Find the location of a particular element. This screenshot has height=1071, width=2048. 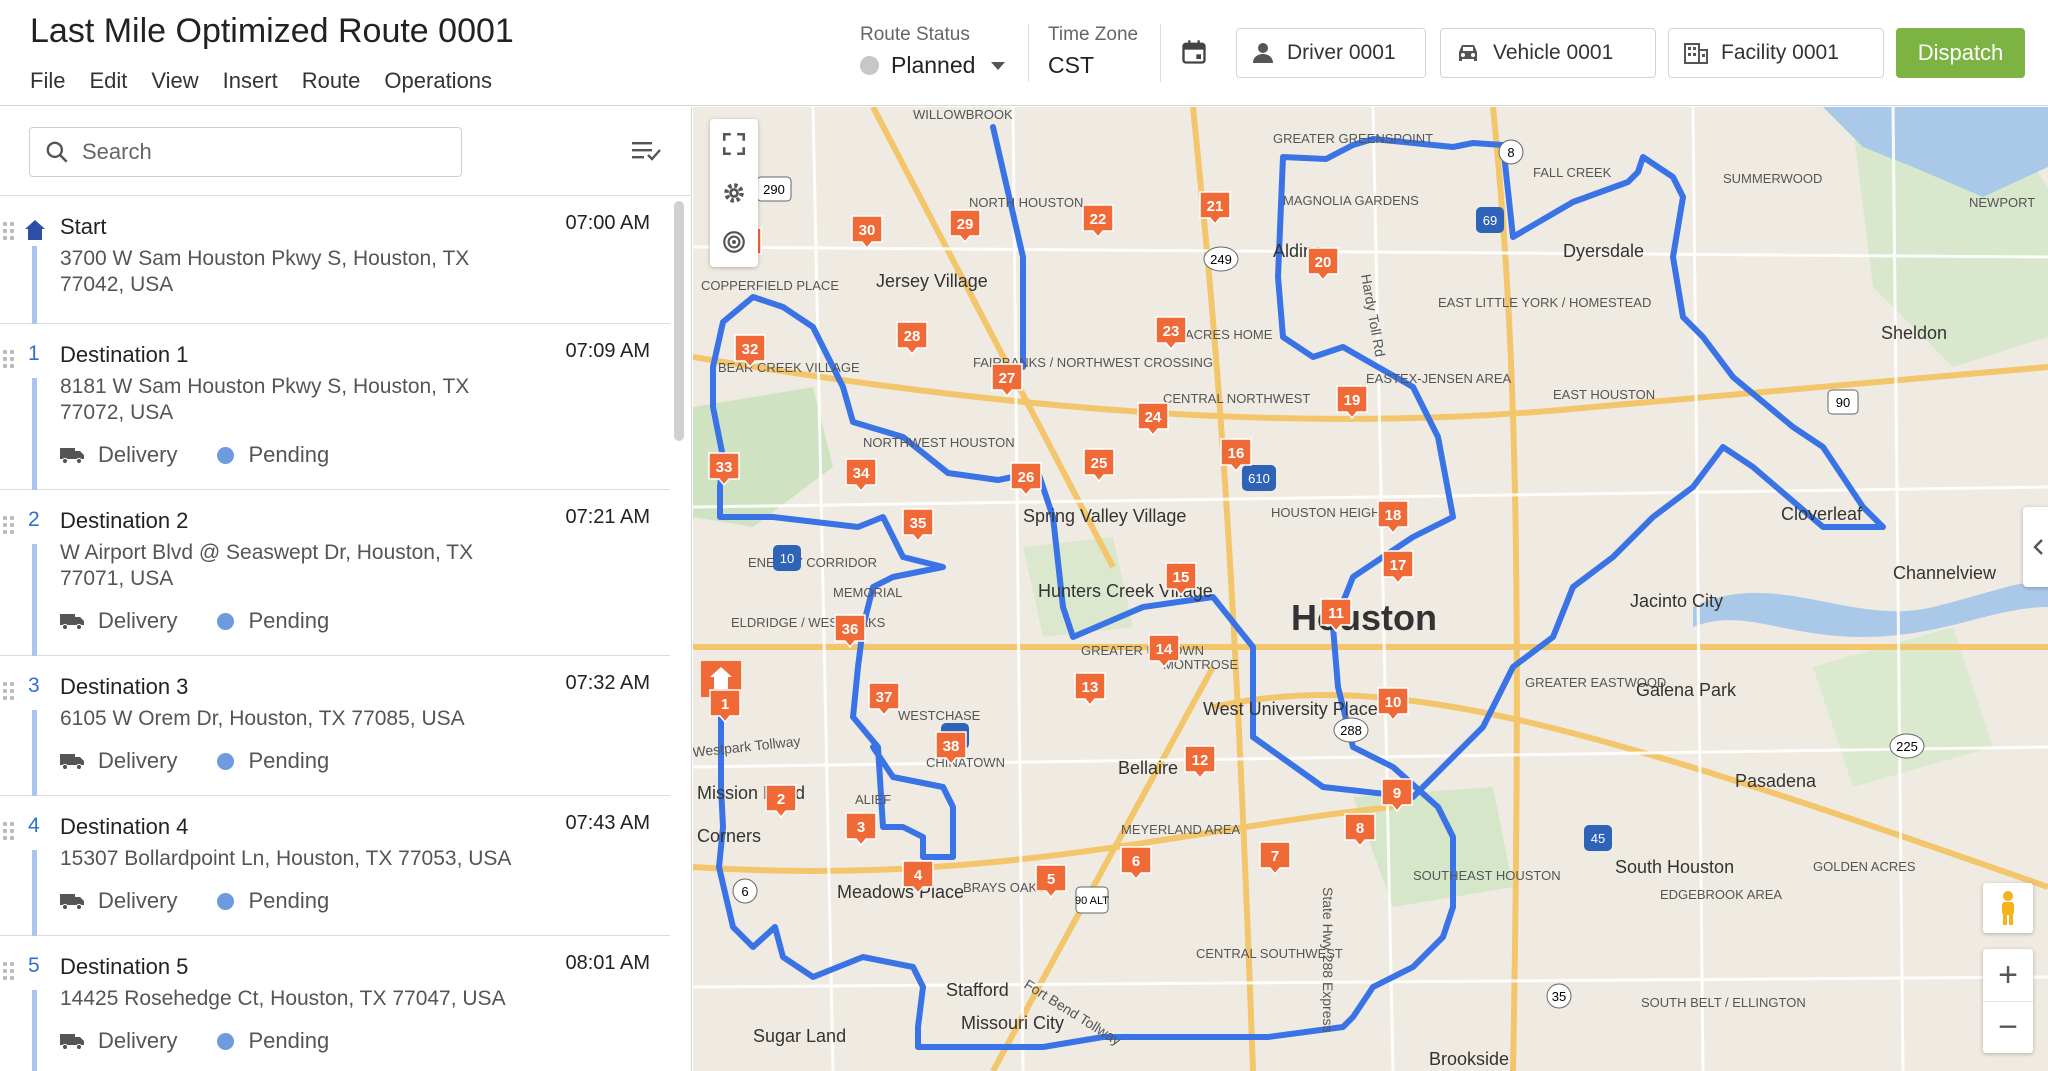

shield-icon: 290 is located at coordinates (774, 189).